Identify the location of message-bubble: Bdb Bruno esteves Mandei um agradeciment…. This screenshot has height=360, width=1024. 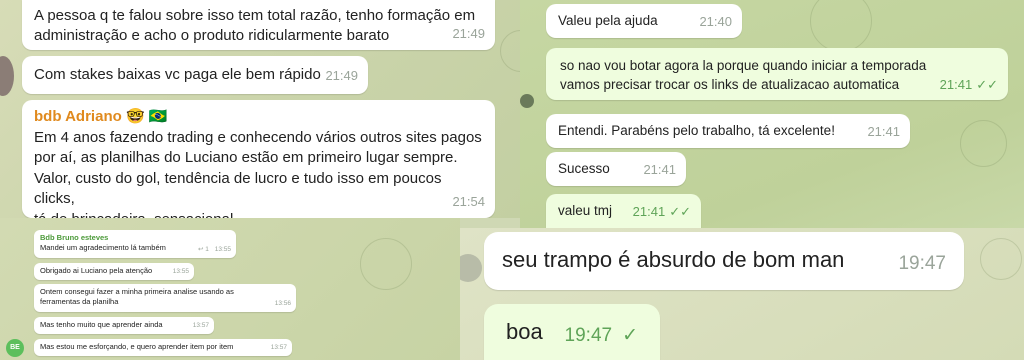
(135, 244).